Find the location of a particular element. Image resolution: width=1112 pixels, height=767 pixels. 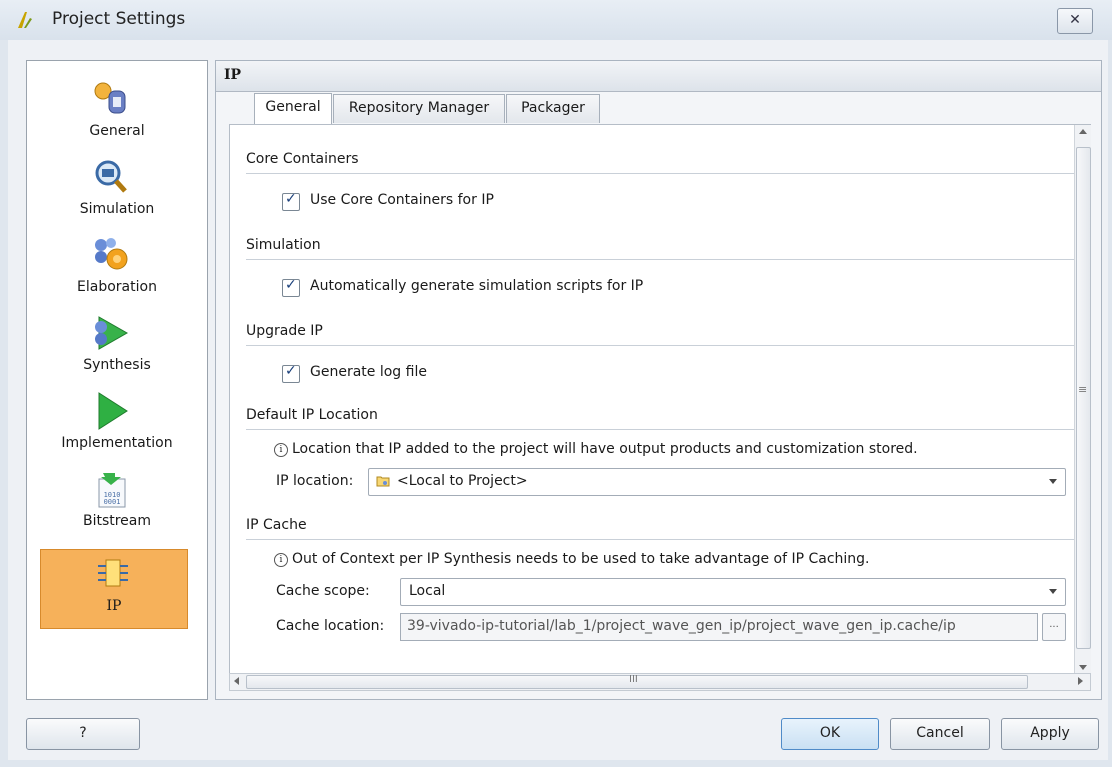

settings-nav: General Simulation Elaboration Synthesis is located at coordinates (117, 380).